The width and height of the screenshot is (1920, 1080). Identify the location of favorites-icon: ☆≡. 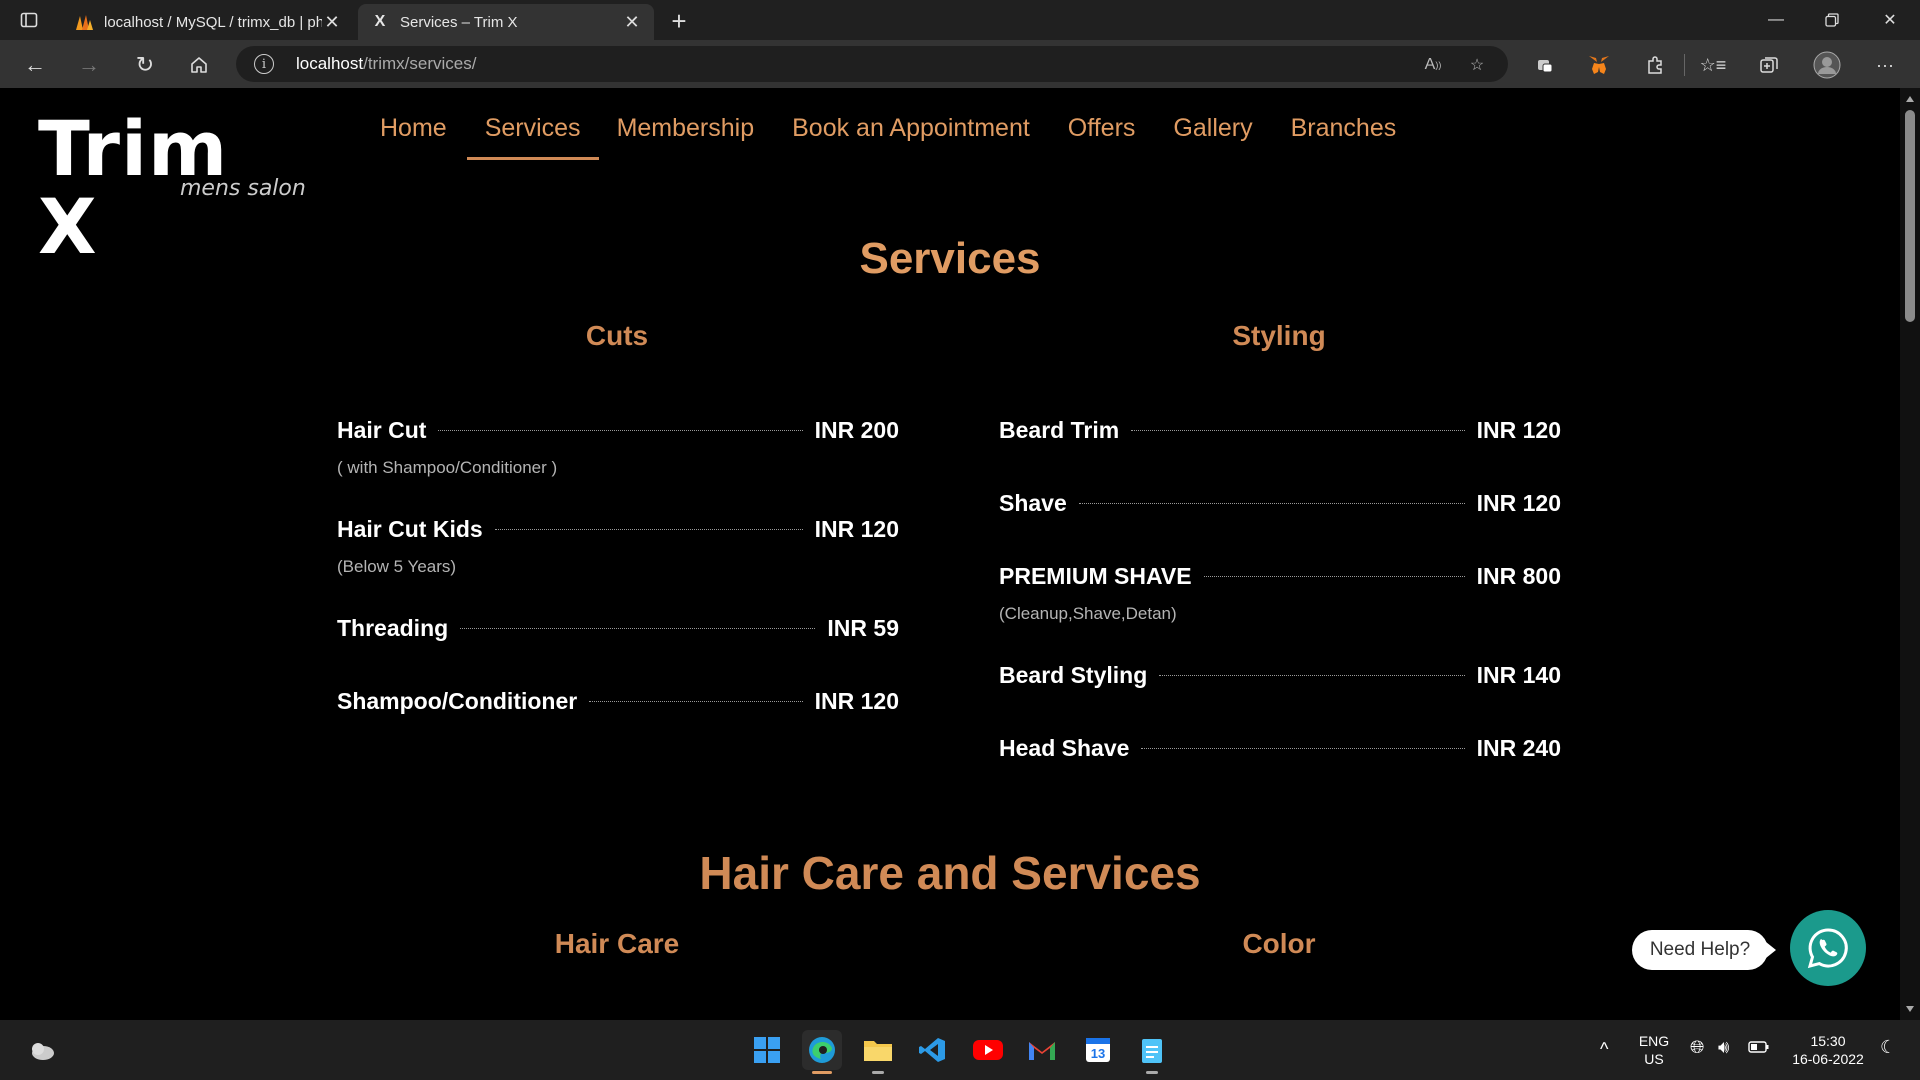
(1713, 65).